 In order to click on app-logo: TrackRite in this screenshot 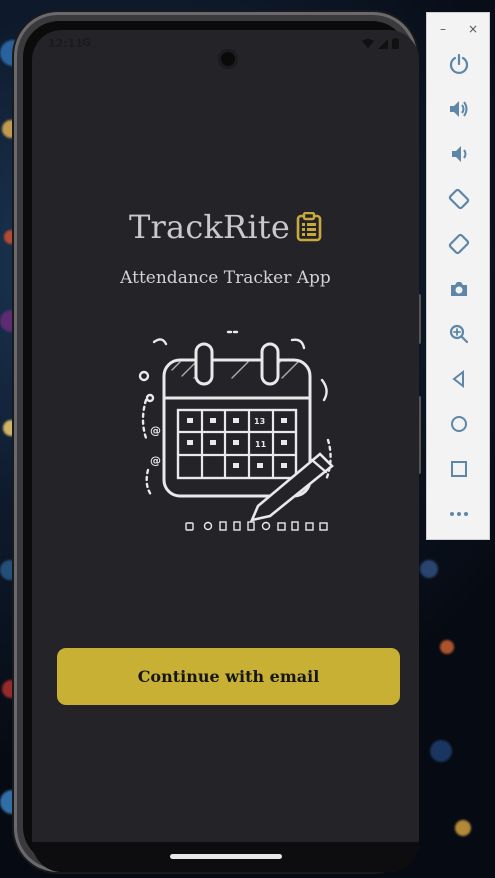, I will do `click(225, 227)`.